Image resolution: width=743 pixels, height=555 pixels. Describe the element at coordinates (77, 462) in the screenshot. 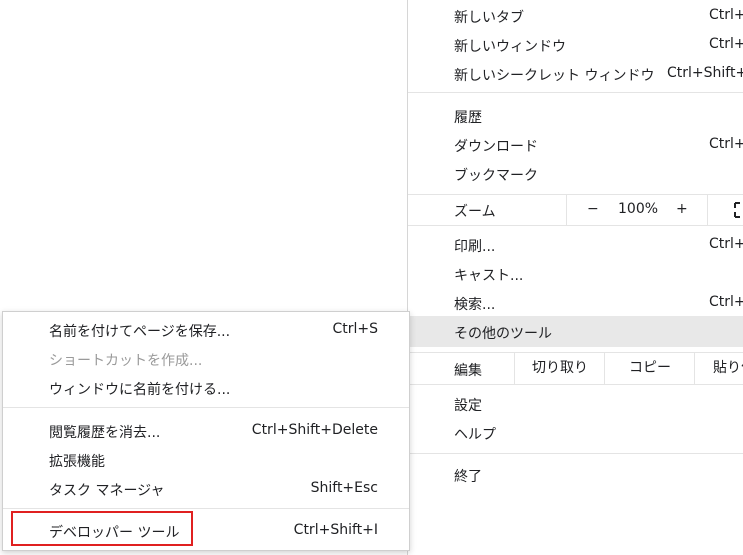

I see `extensions-label: 拡張機能` at that location.